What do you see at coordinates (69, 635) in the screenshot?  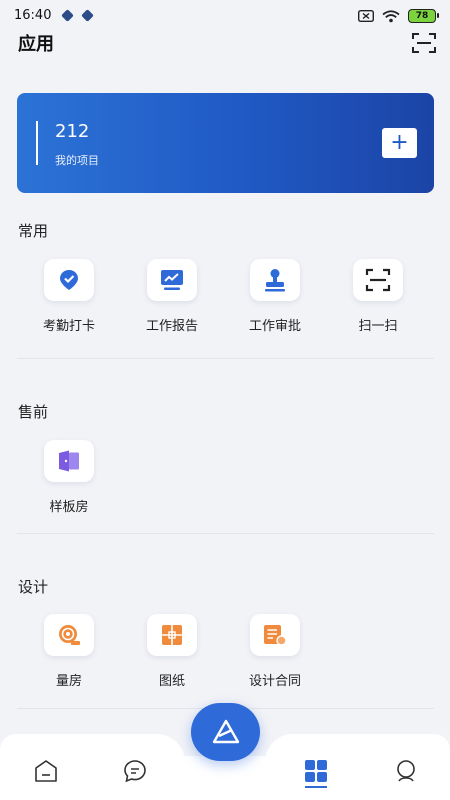 I see `measuring-tape-icon` at bounding box center [69, 635].